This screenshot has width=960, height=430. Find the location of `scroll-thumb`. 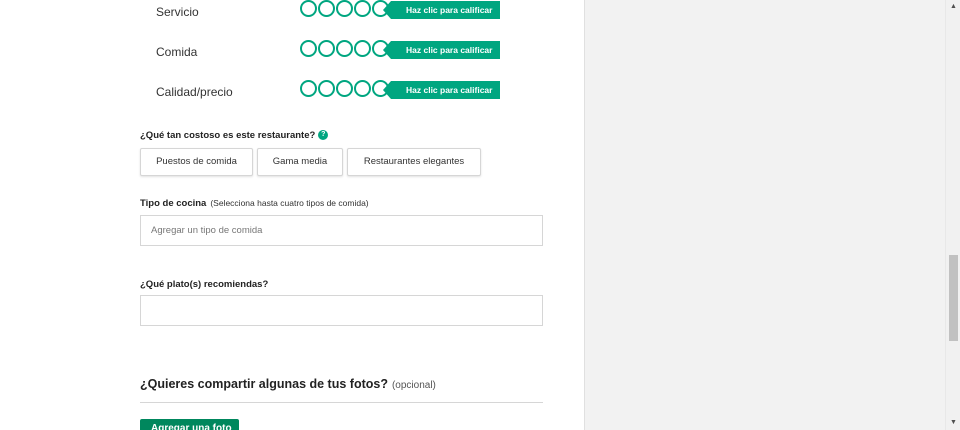

scroll-thumb is located at coordinates (953, 298).